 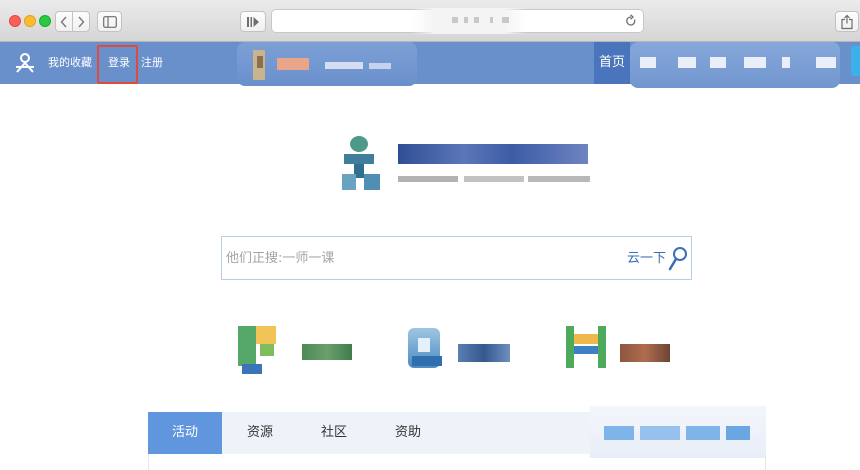 What do you see at coordinates (408, 433) in the screenshot?
I see `tab-funding: 资助` at bounding box center [408, 433].